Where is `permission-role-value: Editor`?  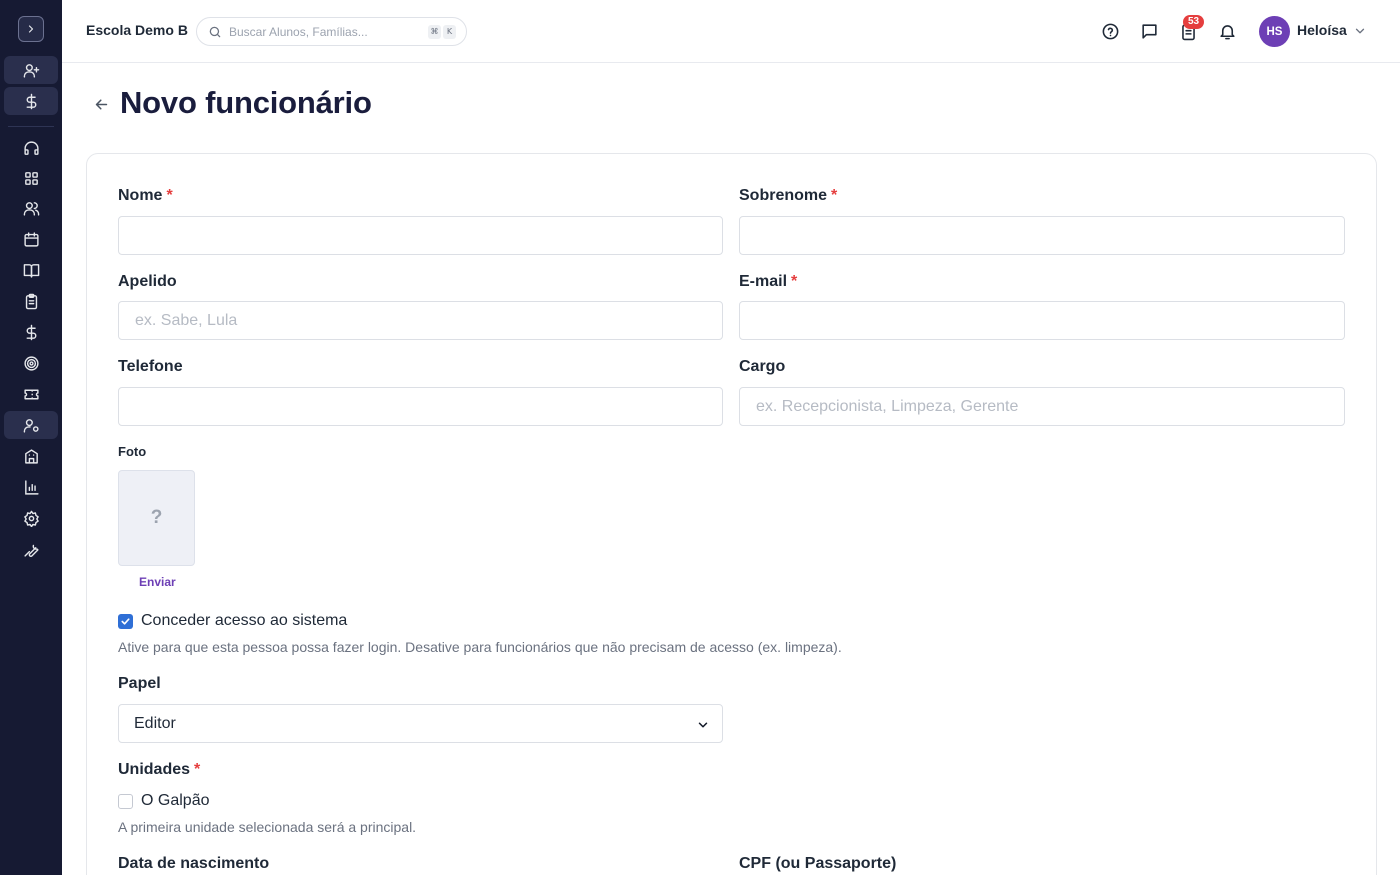 permission-role-value: Editor is located at coordinates (155, 723).